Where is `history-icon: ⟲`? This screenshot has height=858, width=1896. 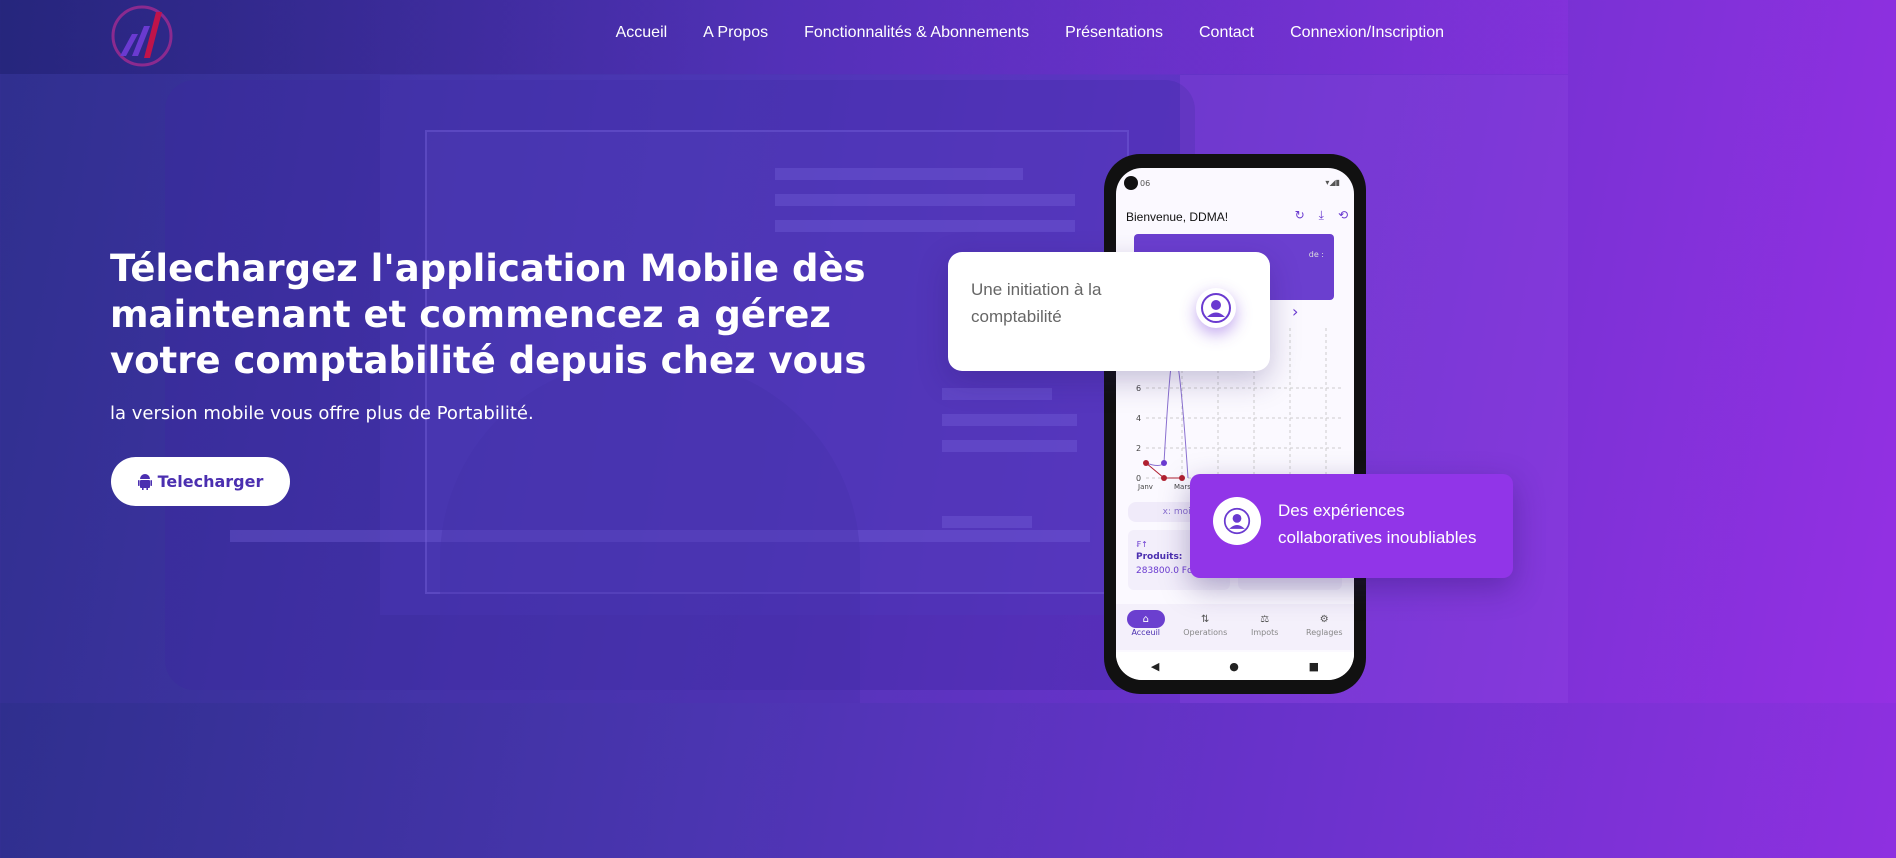 history-icon: ⟲ is located at coordinates (1343, 215).